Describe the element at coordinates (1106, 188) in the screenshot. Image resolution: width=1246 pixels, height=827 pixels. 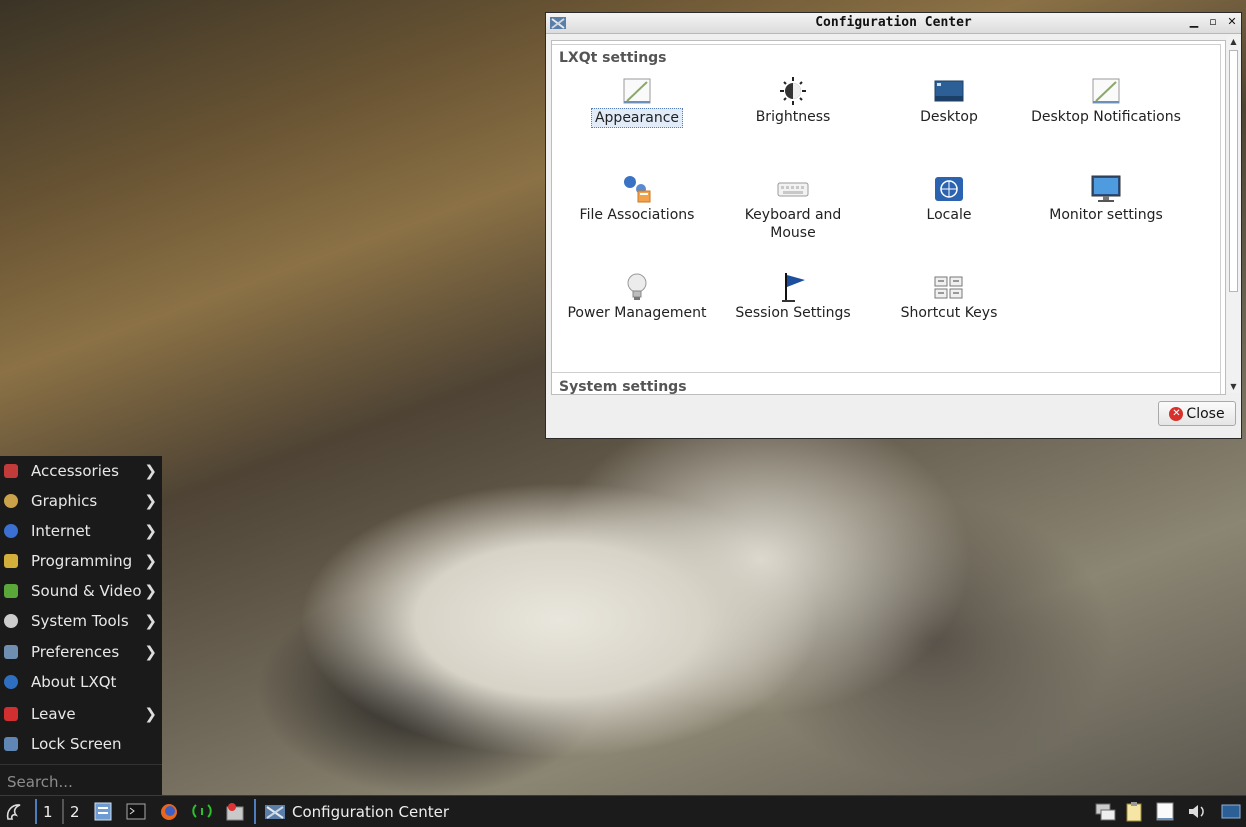
I see `monitor-icon` at that location.